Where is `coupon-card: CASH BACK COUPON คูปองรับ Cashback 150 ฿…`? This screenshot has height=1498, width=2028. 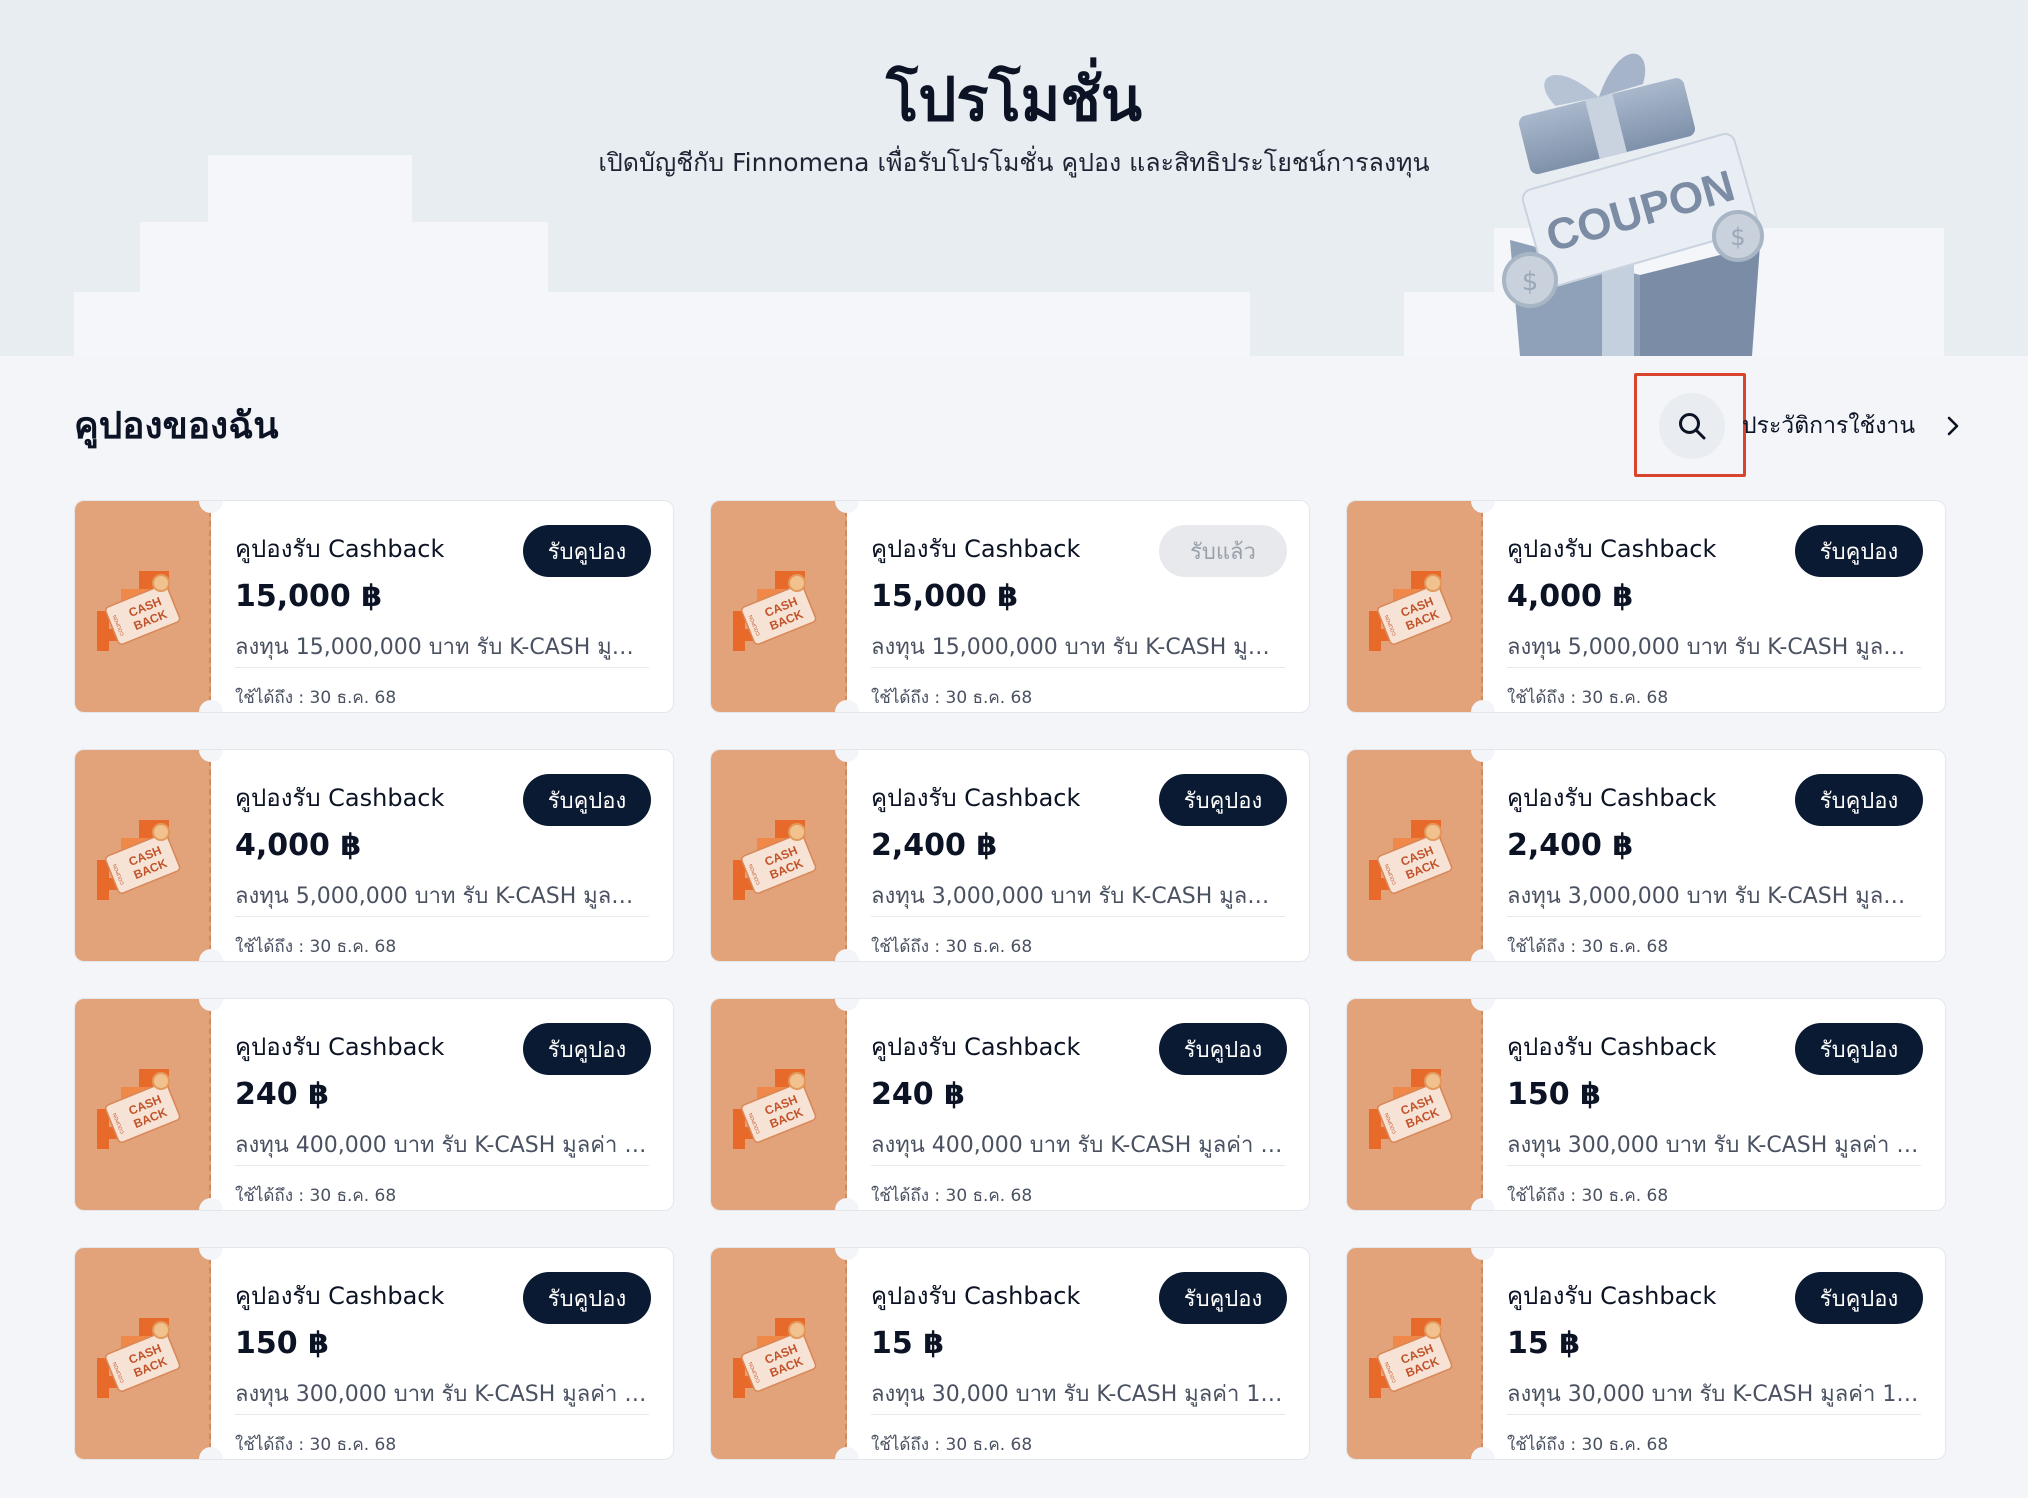 coupon-card: CASH BACK COUPON คูปองรับ Cashback 150 ฿… is located at coordinates (1646, 1104).